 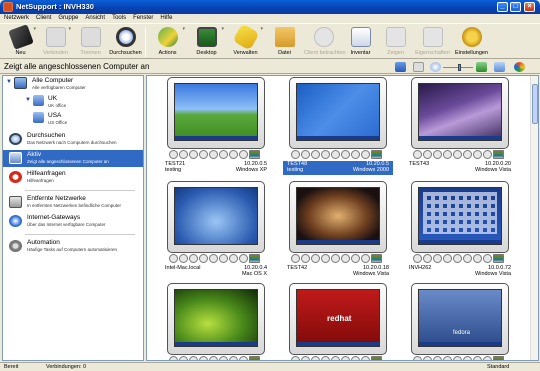 I want to click on client-caption: INVH262 10.0.0.72 Windows Vista, so click(x=460, y=272).